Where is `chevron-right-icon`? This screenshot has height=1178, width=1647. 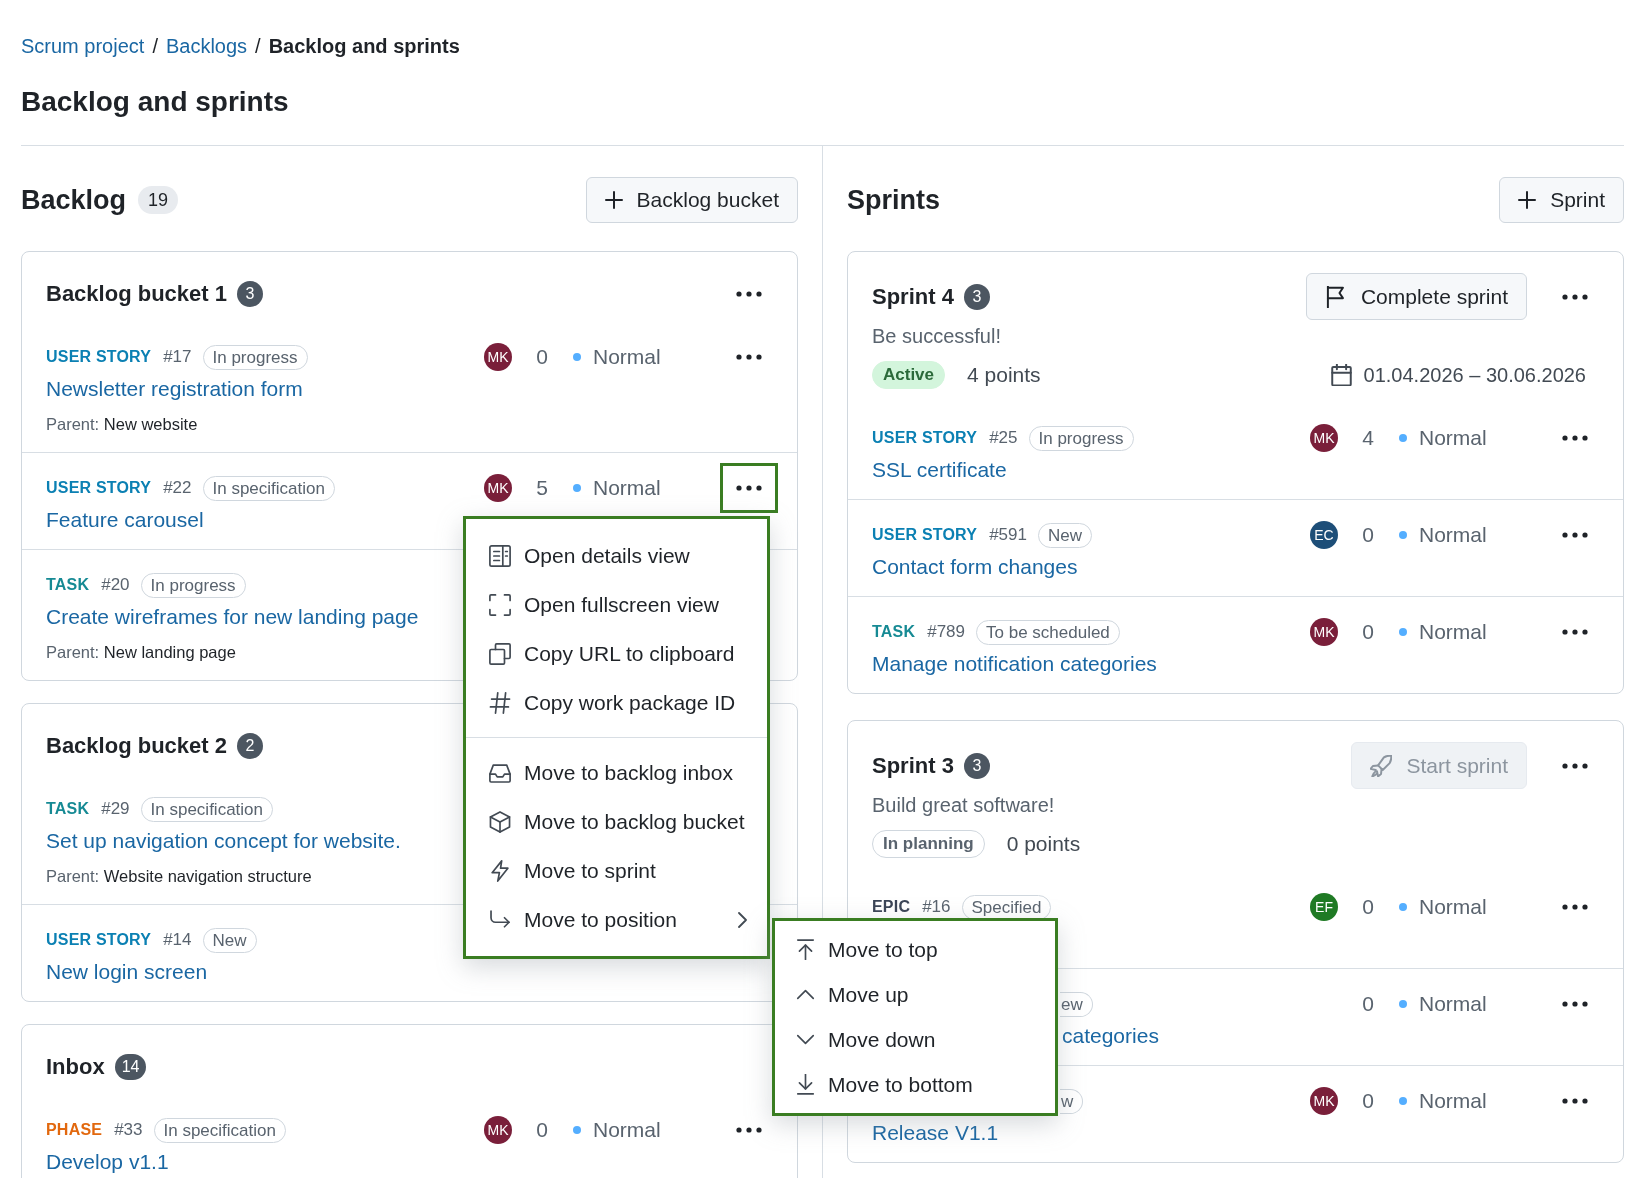
chevron-right-icon is located at coordinates (742, 919).